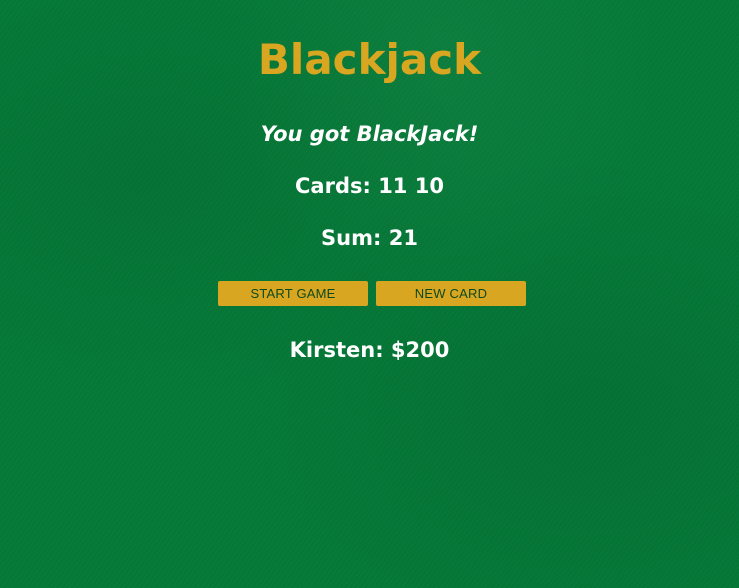 The height and width of the screenshot is (588, 739). What do you see at coordinates (451, 293) in the screenshot?
I see `new-card-button: NEW CARD` at bounding box center [451, 293].